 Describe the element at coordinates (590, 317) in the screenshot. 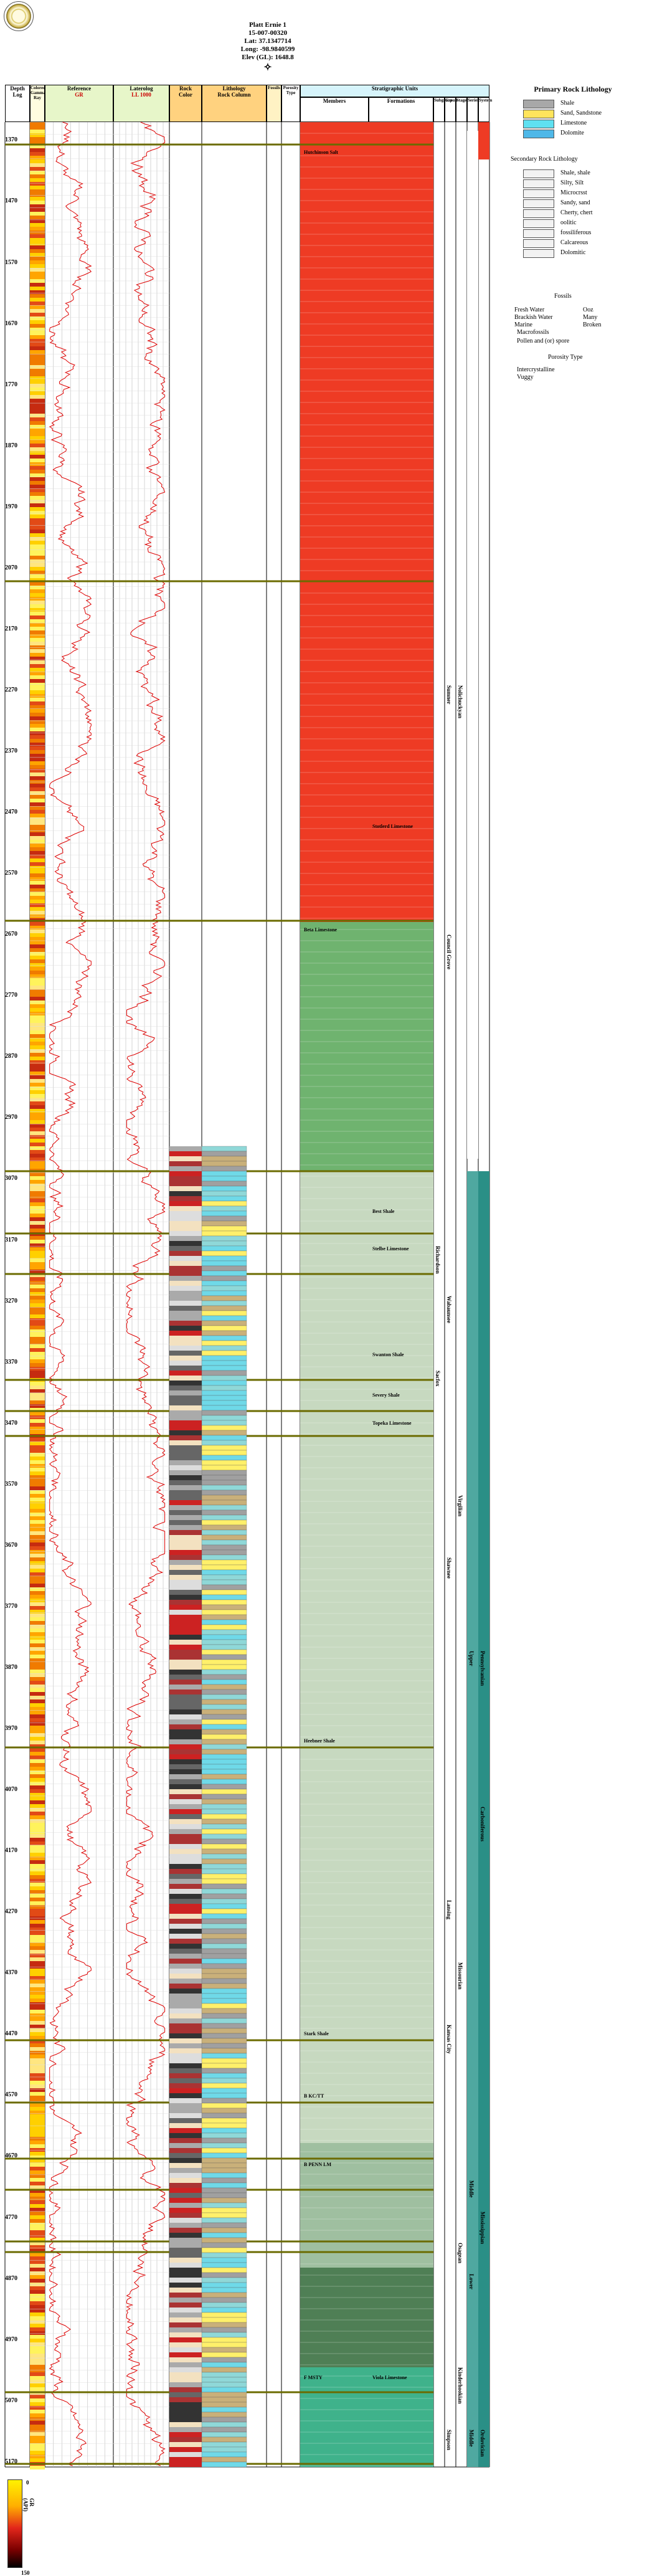

I see `fossil-legend-item: Many` at that location.